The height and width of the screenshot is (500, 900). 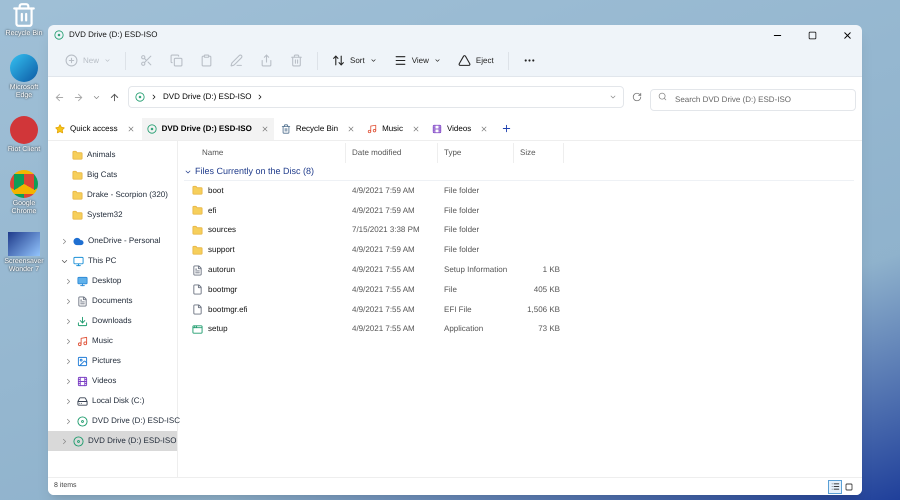 I want to click on column-header: Size, so click(x=539, y=153).